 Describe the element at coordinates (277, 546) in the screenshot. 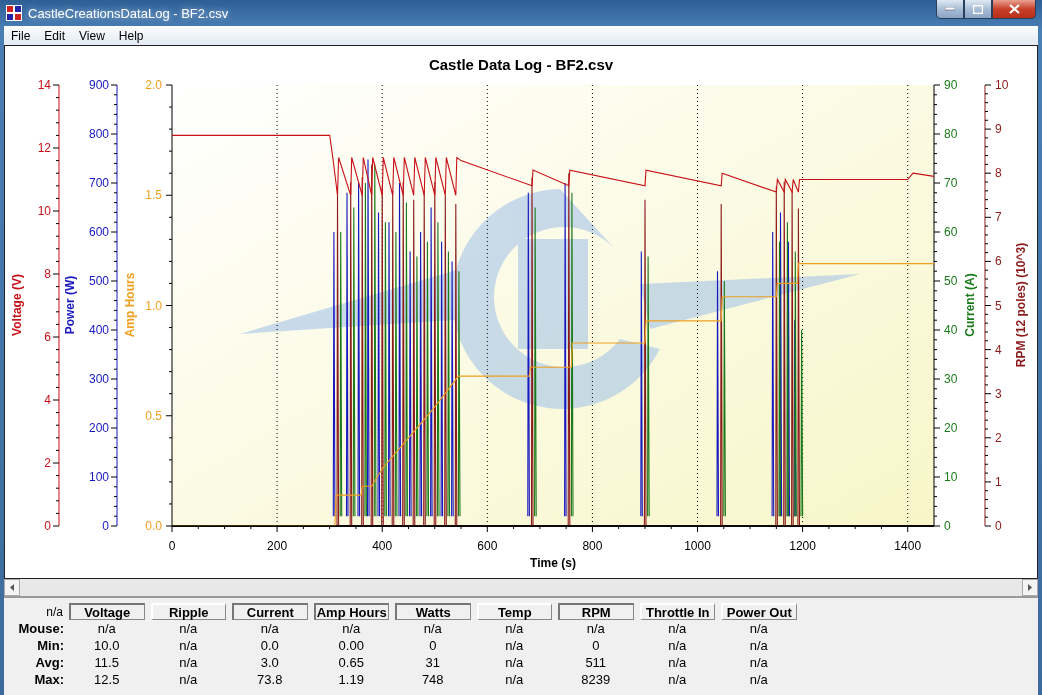

I see `axis-tick-label: 200` at that location.